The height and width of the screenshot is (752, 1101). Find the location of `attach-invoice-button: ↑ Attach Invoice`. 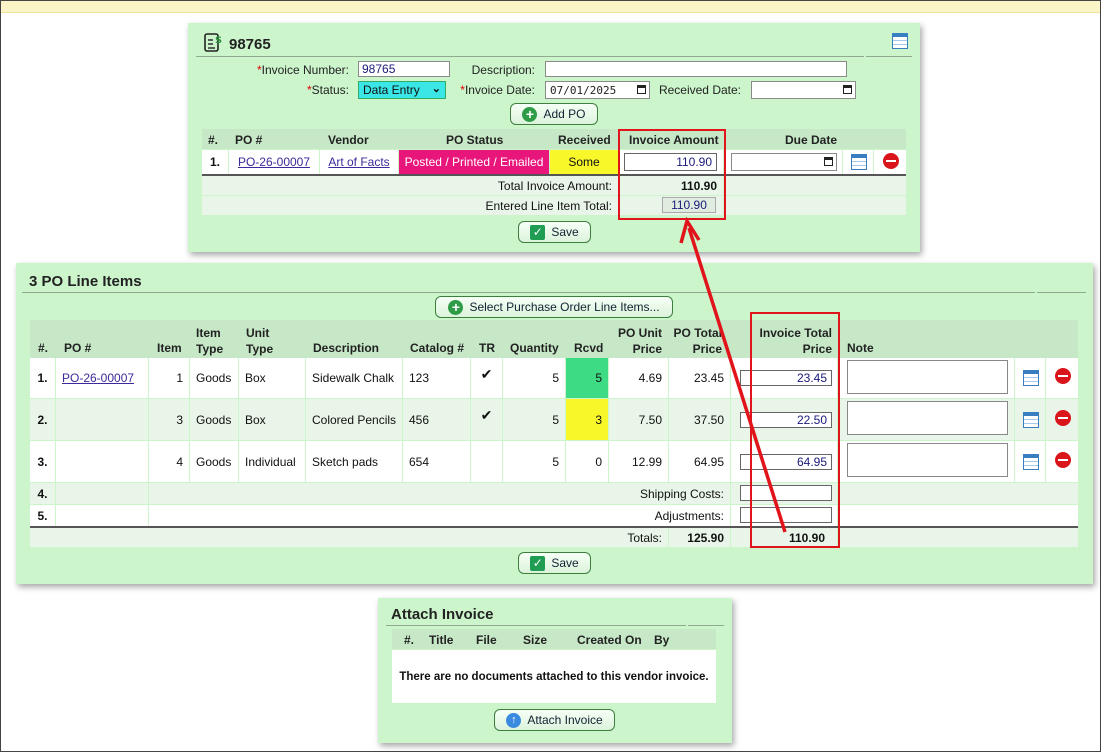

attach-invoice-button: ↑ Attach Invoice is located at coordinates (554, 720).